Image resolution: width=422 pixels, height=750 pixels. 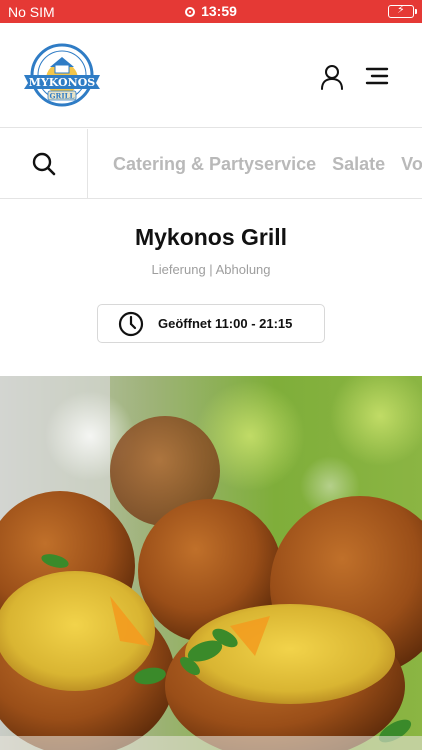 I want to click on status-bar: No SIM 13:59 ⚡, so click(x=211, y=11).